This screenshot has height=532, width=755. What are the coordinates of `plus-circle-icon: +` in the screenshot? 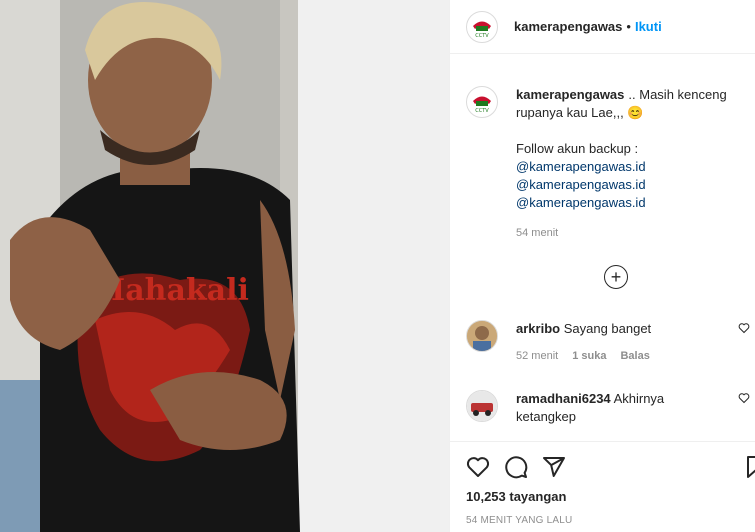 It's located at (616, 277).